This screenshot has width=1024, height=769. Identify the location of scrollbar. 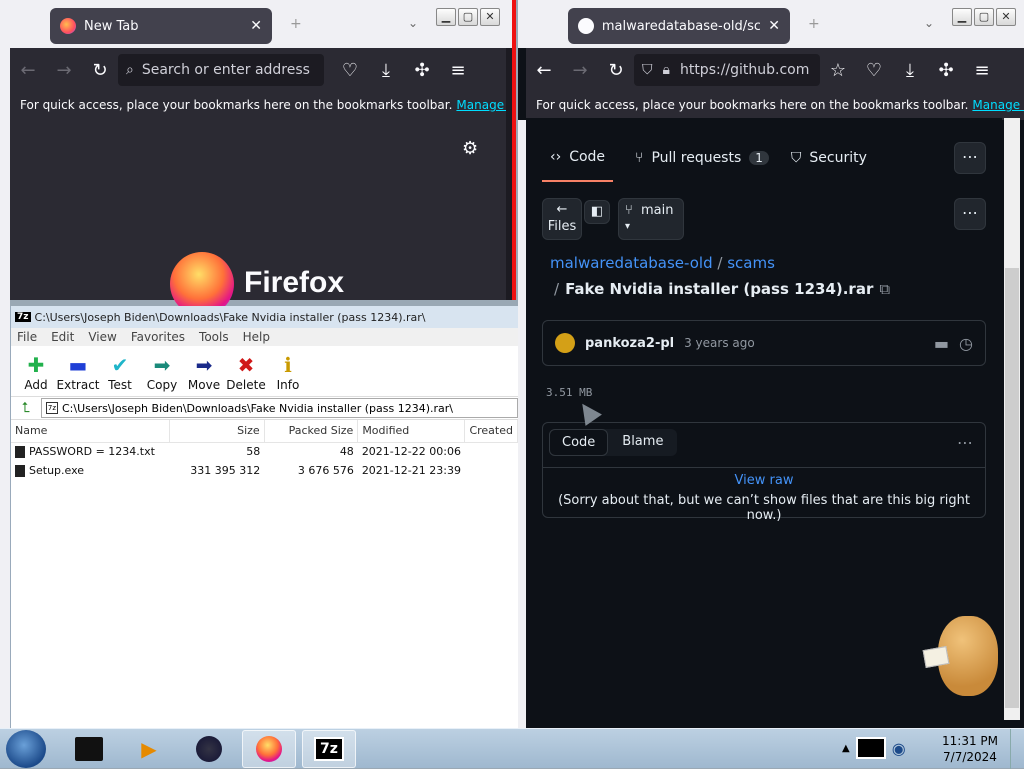
(1012, 419).